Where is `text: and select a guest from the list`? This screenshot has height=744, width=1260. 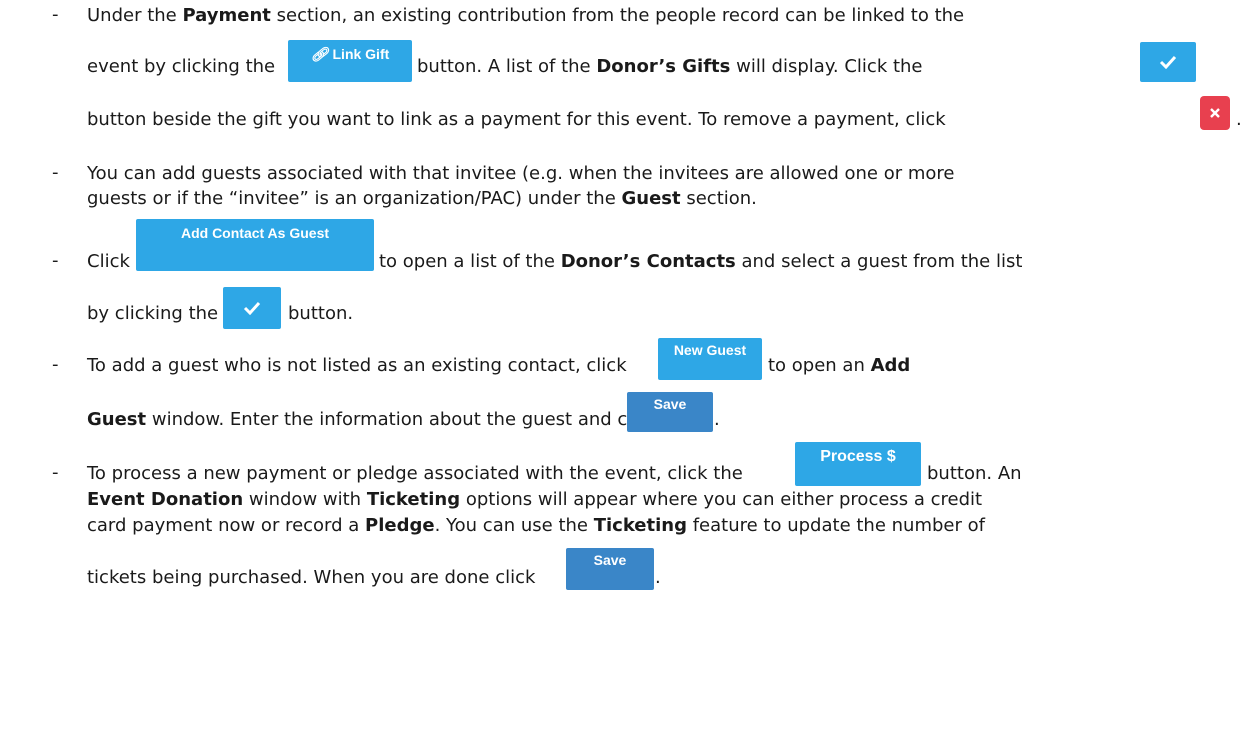
text: and select a guest from the list is located at coordinates (879, 261).